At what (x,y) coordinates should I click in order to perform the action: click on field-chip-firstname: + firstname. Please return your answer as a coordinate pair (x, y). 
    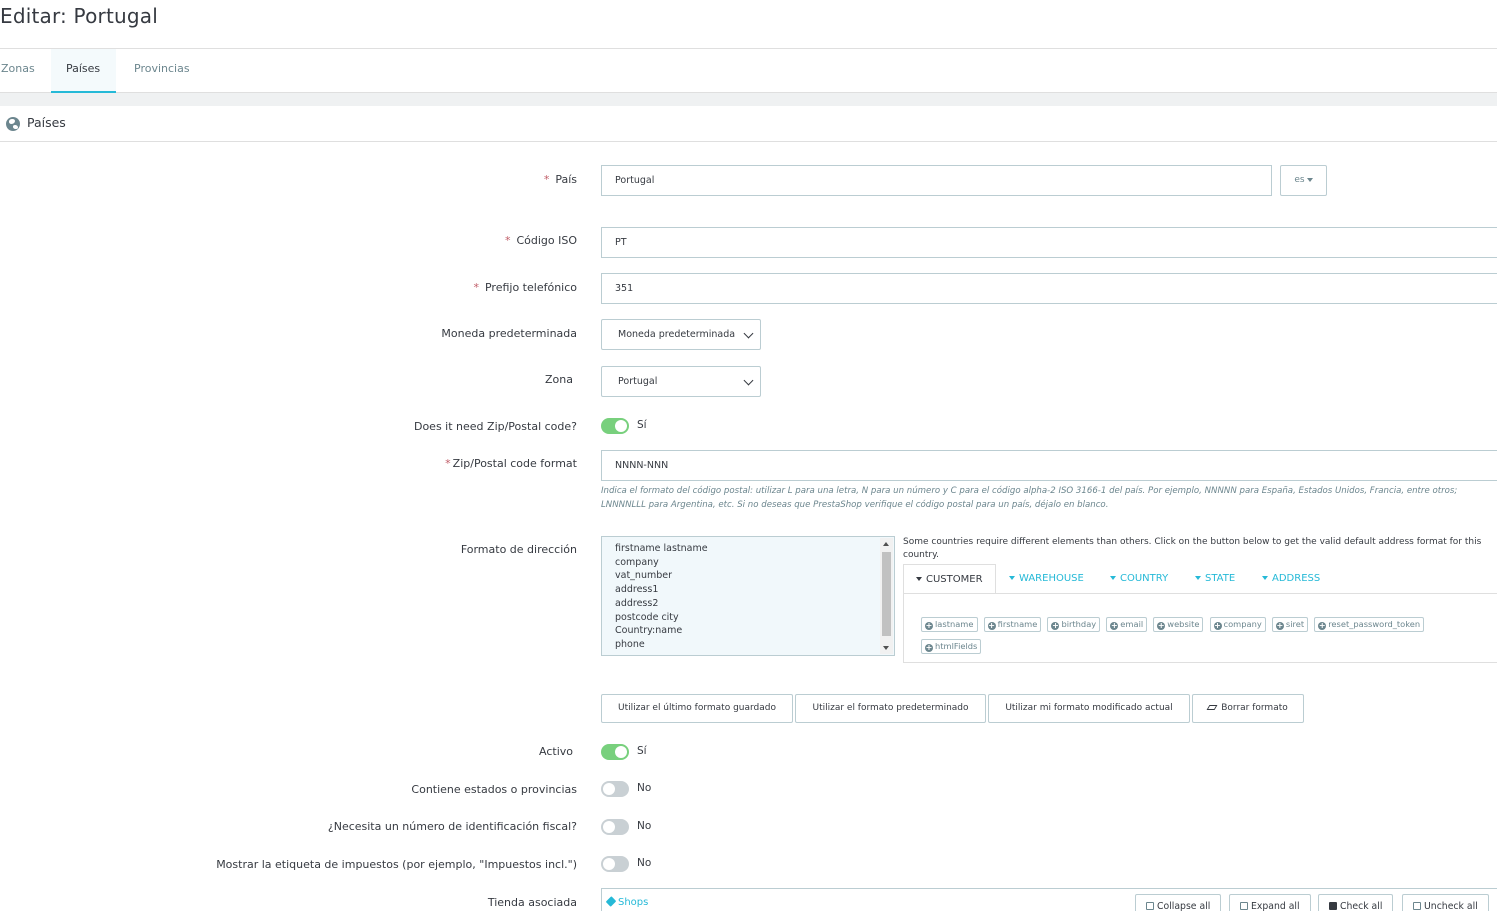
    Looking at the image, I should click on (1012, 624).